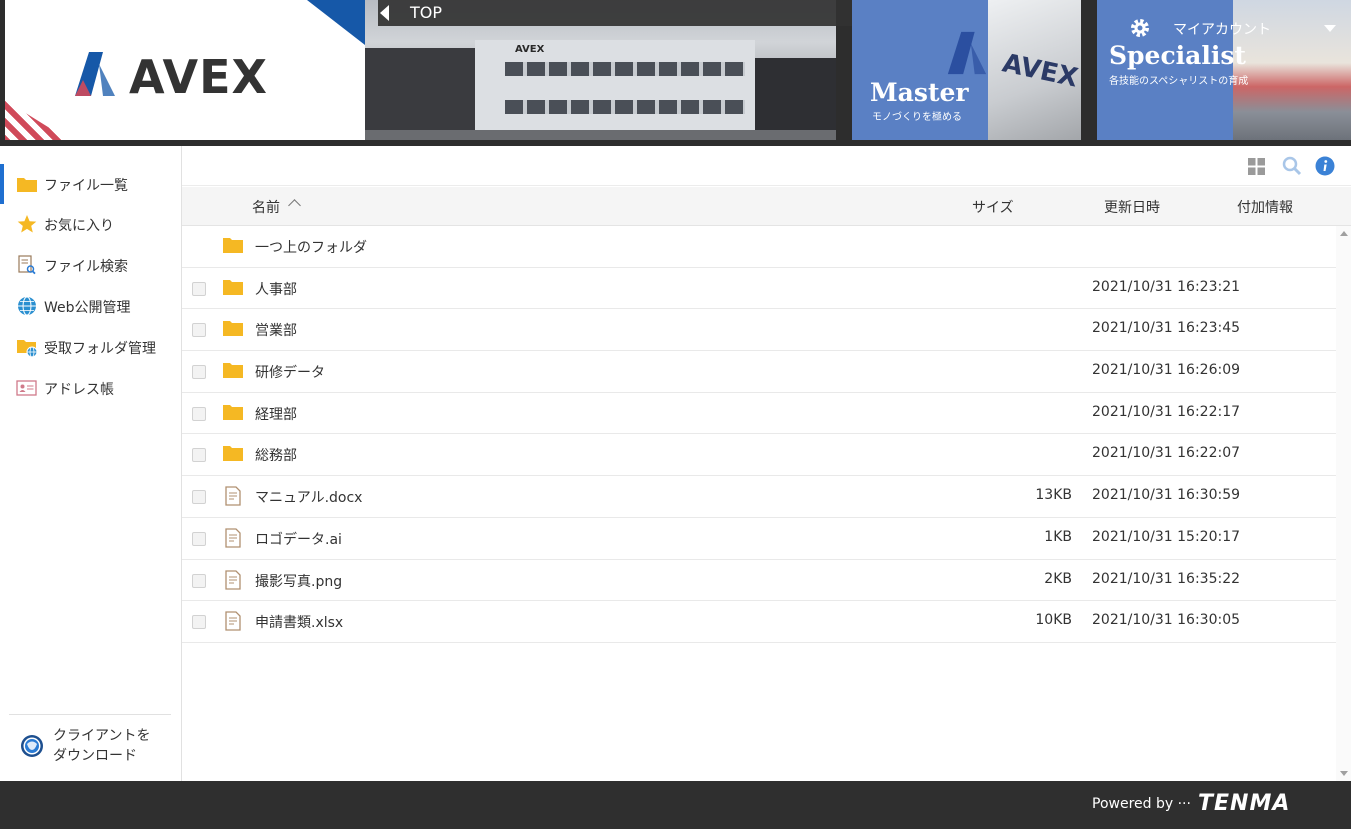  I want to click on sidebar-item-label: Web公開管理, so click(87, 308).